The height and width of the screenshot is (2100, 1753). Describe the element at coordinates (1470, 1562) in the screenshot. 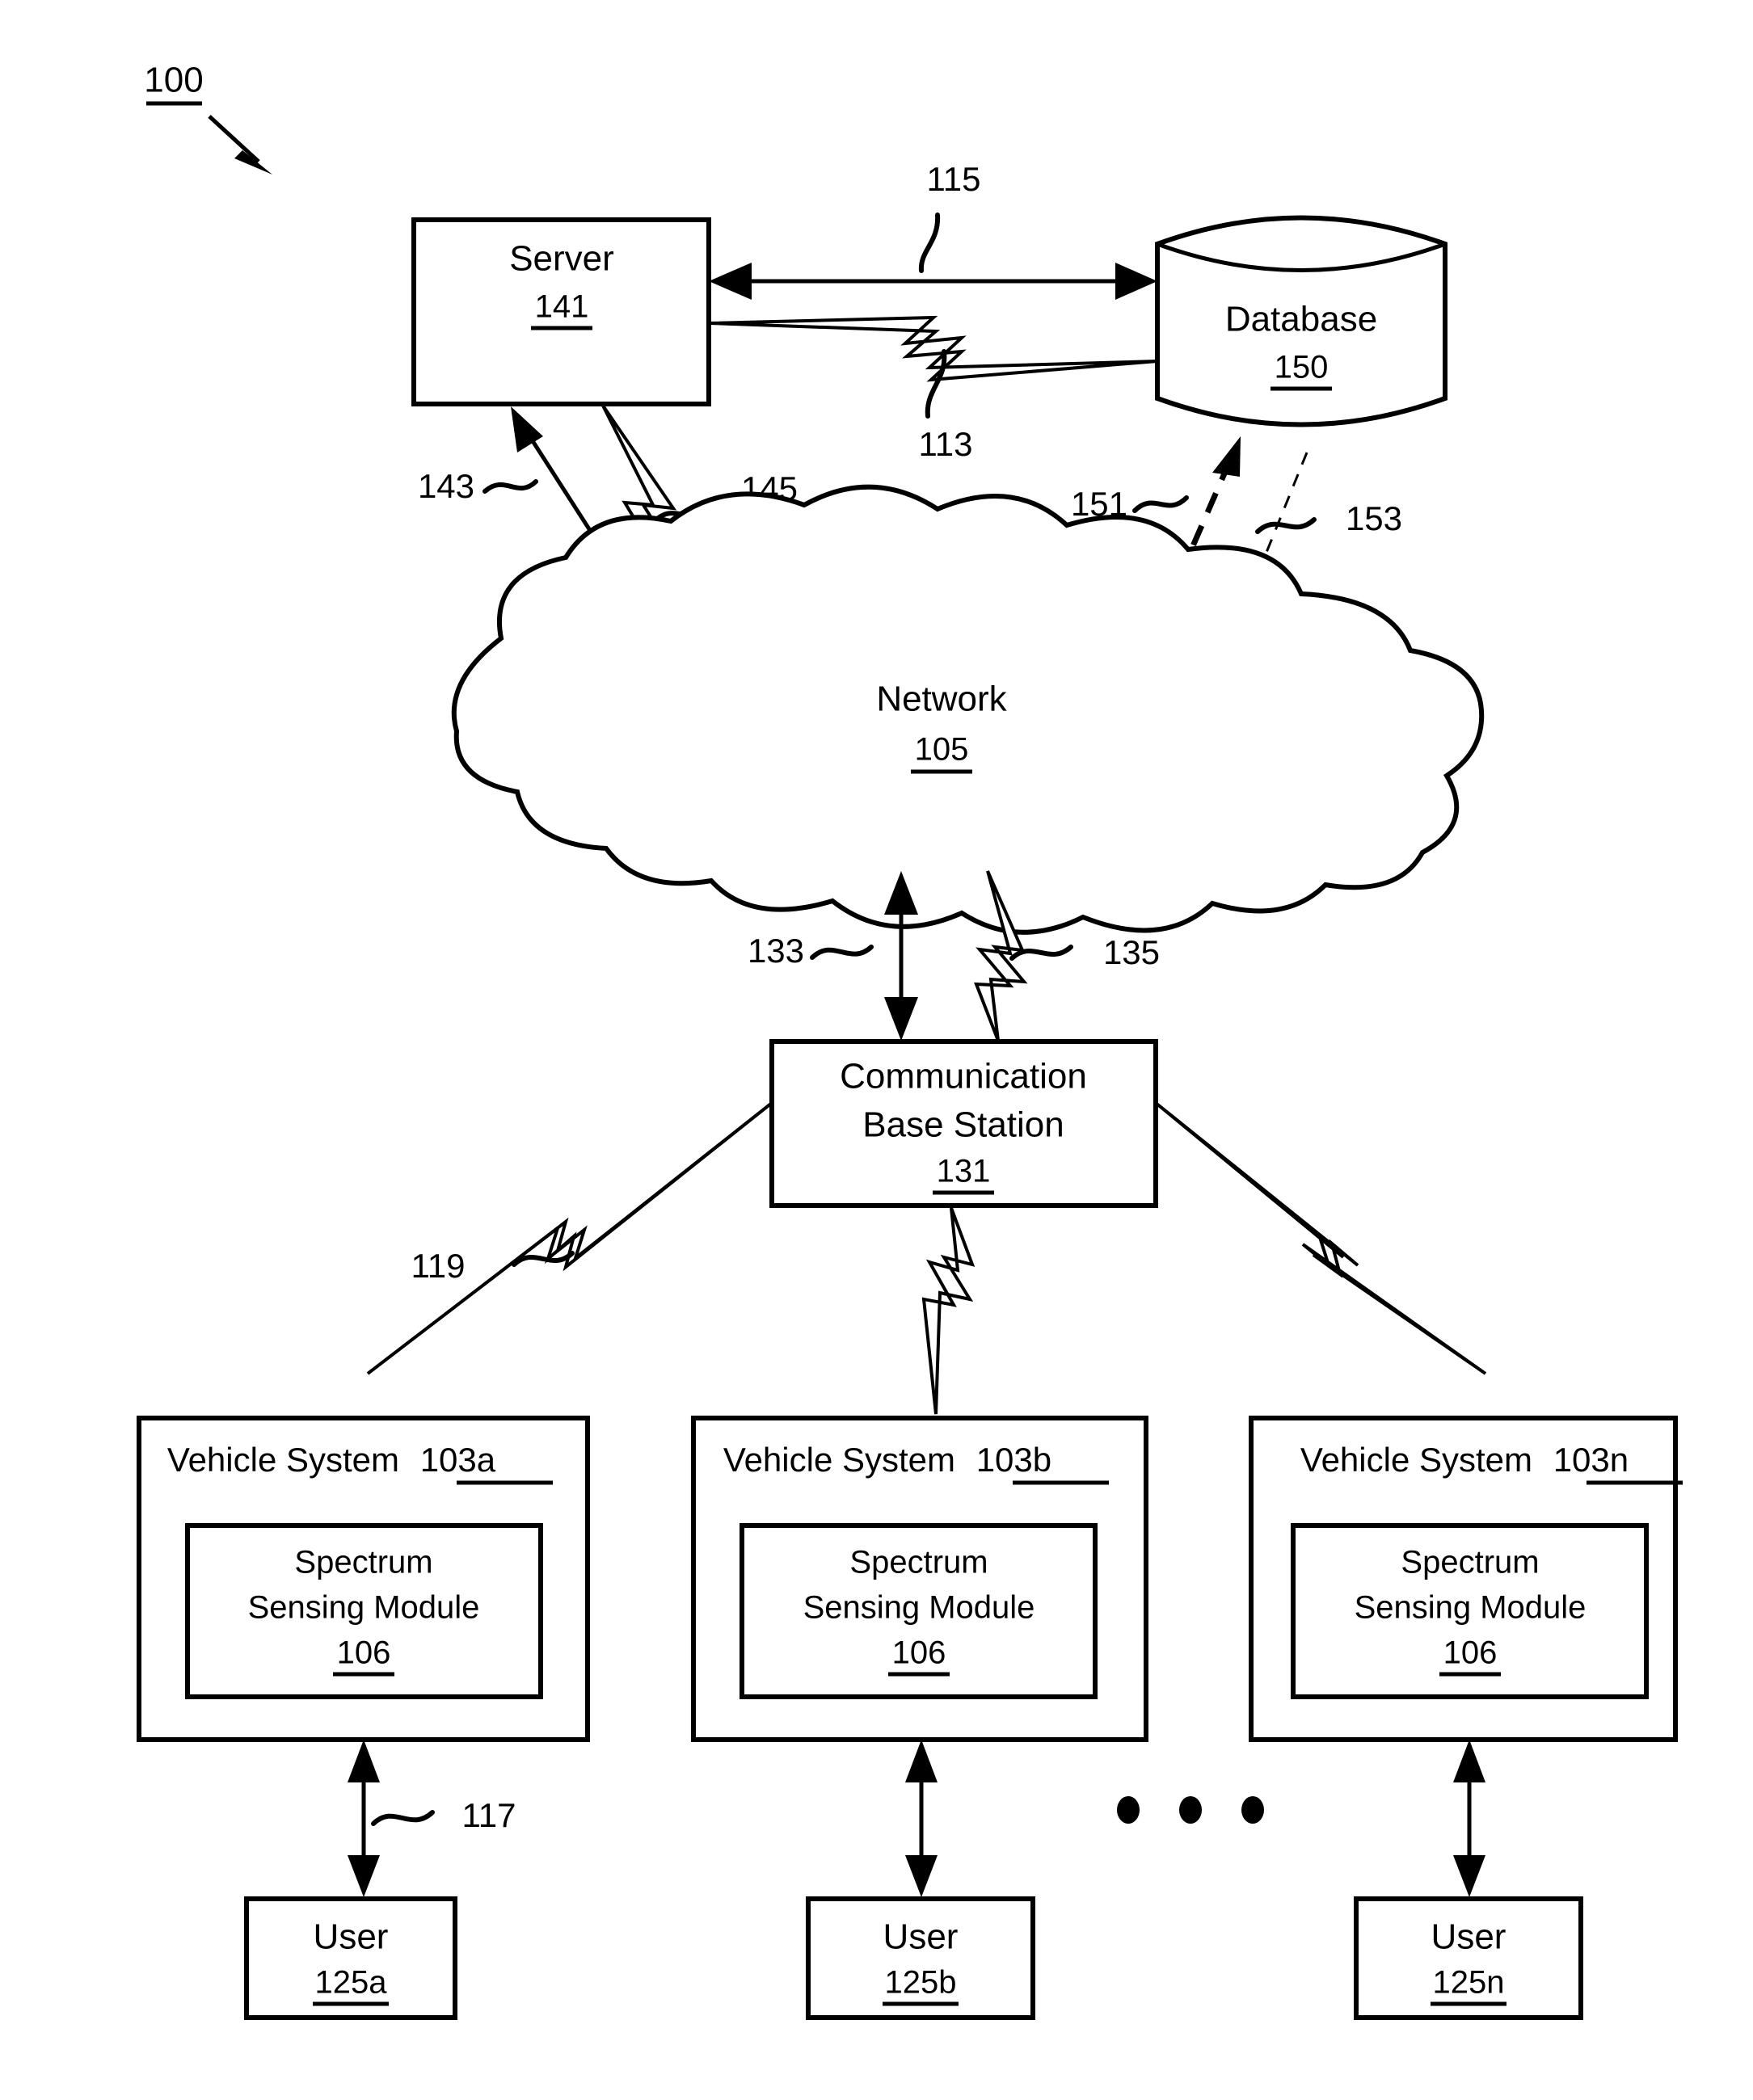

I see `spectrum-module-n-title-line1: Spectrum` at that location.